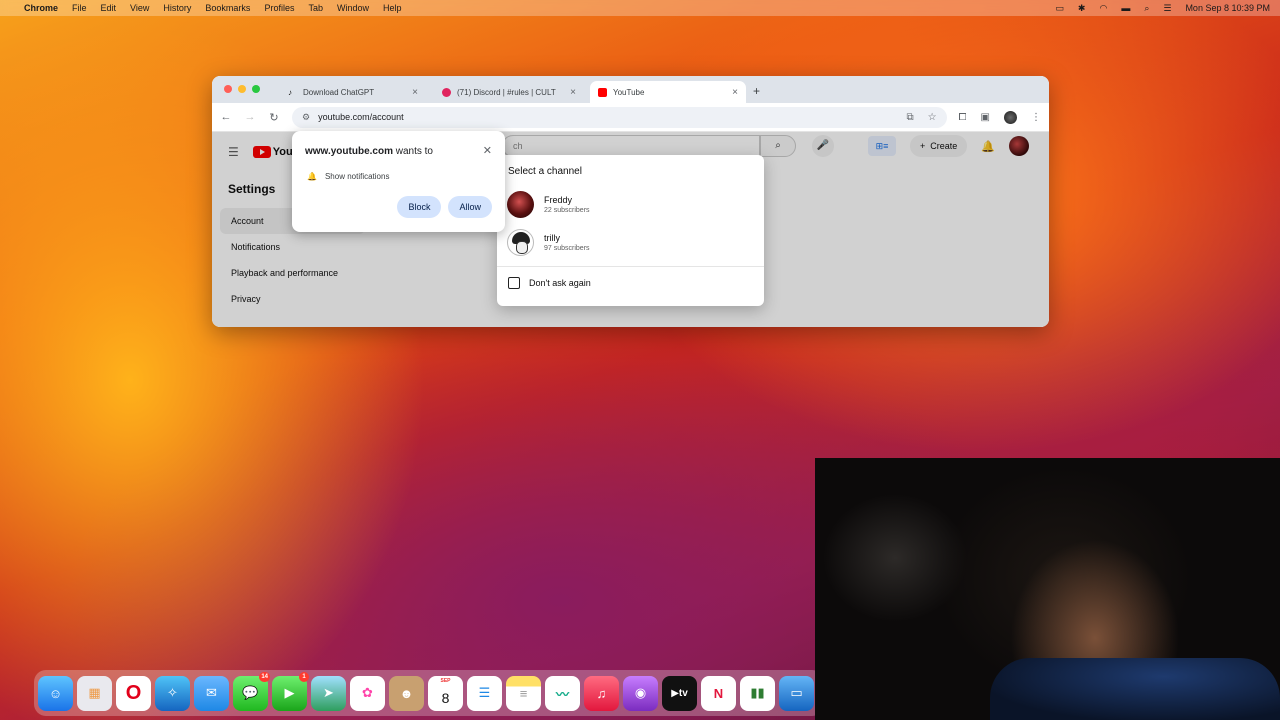 The width and height of the screenshot is (1280, 720). What do you see at coordinates (1227, 8) in the screenshot?
I see `menu-clock: Mon Sep 8 10:39 PM` at bounding box center [1227, 8].